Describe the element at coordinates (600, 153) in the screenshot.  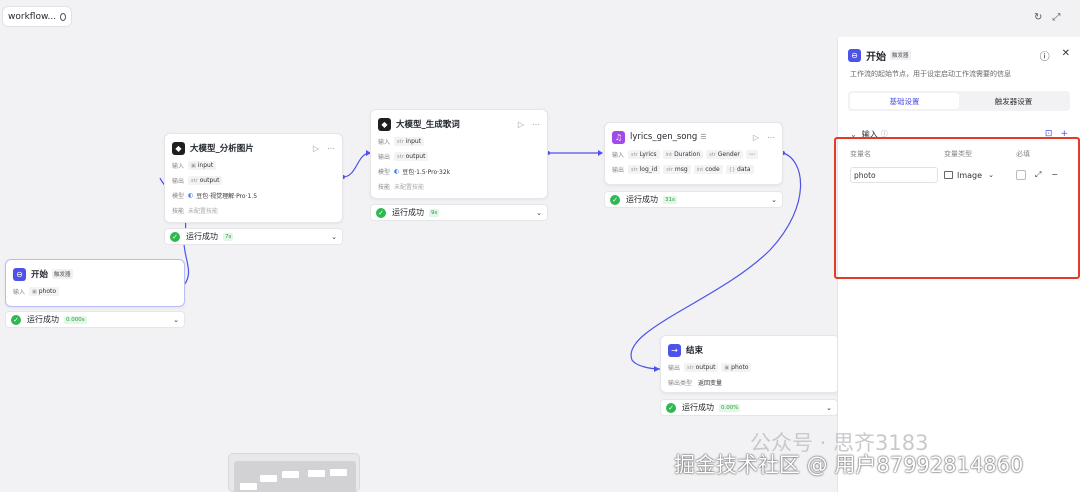
I see `arrow-song-in` at that location.